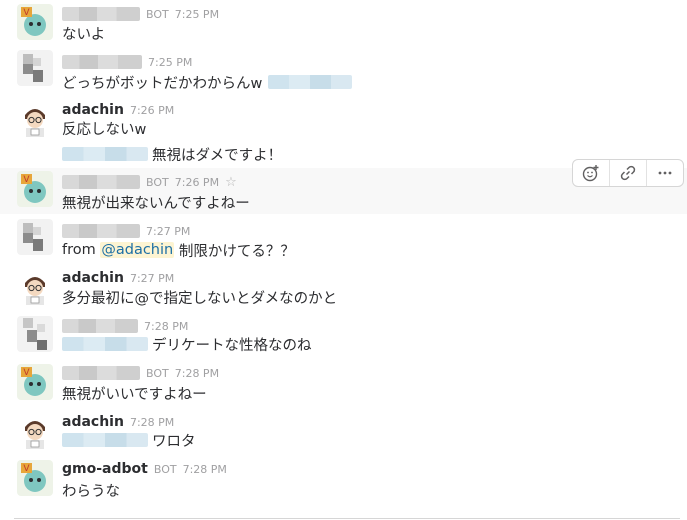 The height and width of the screenshot is (520, 687). What do you see at coordinates (343, 484) in the screenshot?
I see `message: V gmo-adbot BOT 7:28 PM わらうな` at bounding box center [343, 484].